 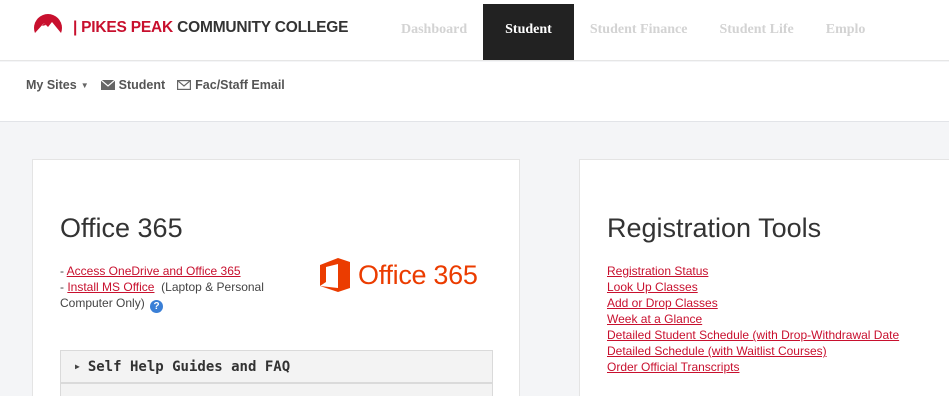 What do you see at coordinates (335, 275) in the screenshot?
I see `office-logo-icon` at bounding box center [335, 275].